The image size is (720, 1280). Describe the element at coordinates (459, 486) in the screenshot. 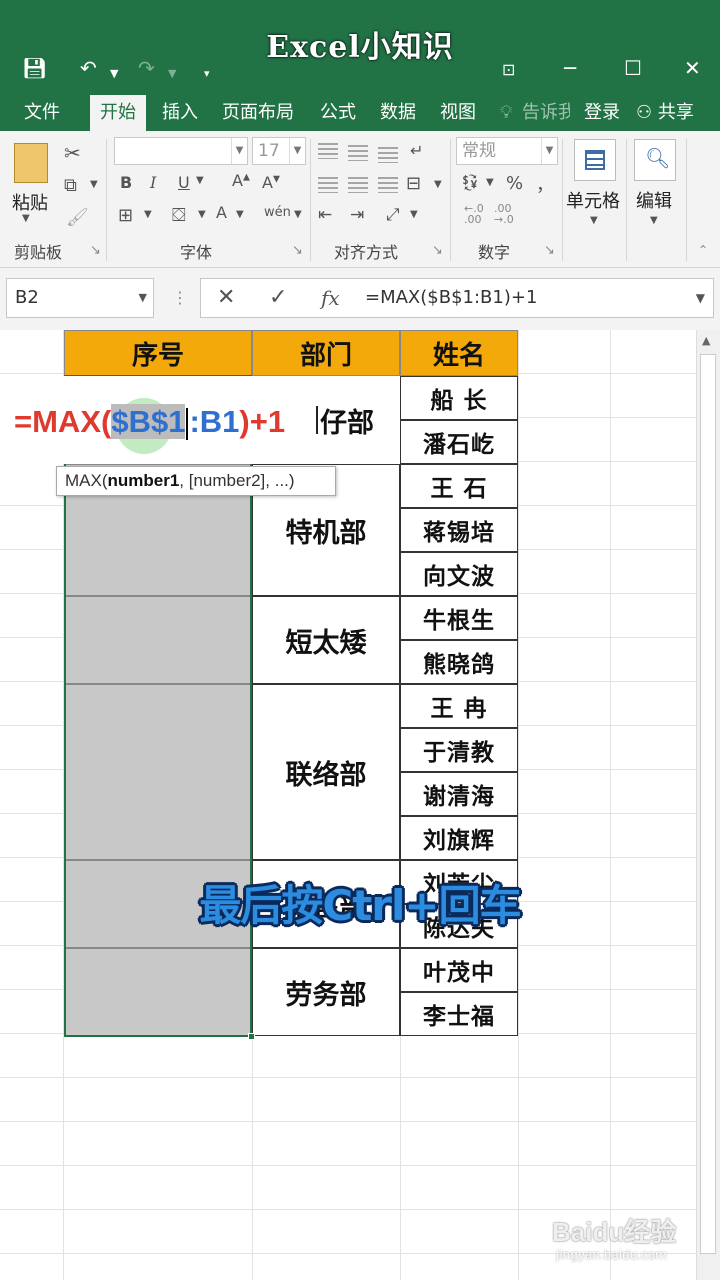

I see `name-cell: 王 石` at that location.